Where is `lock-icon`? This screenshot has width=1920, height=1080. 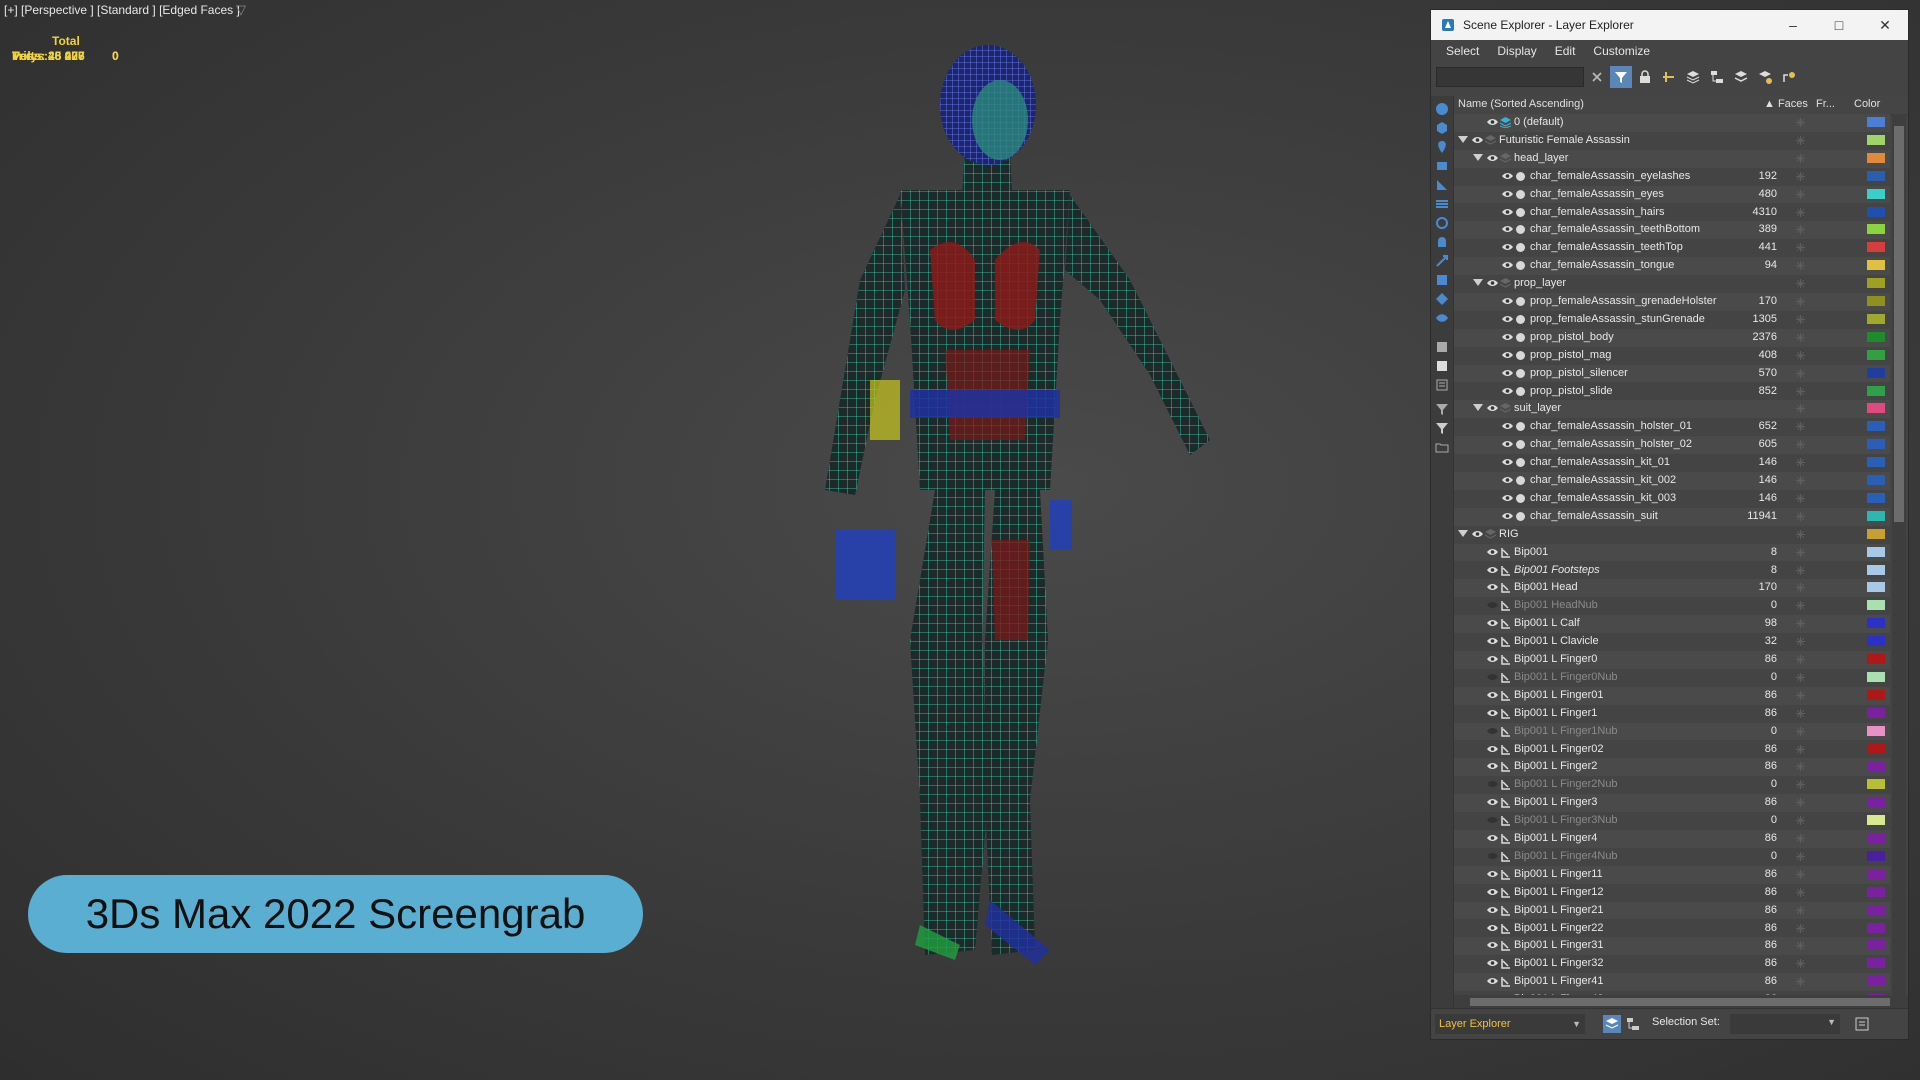 lock-icon is located at coordinates (1645, 77).